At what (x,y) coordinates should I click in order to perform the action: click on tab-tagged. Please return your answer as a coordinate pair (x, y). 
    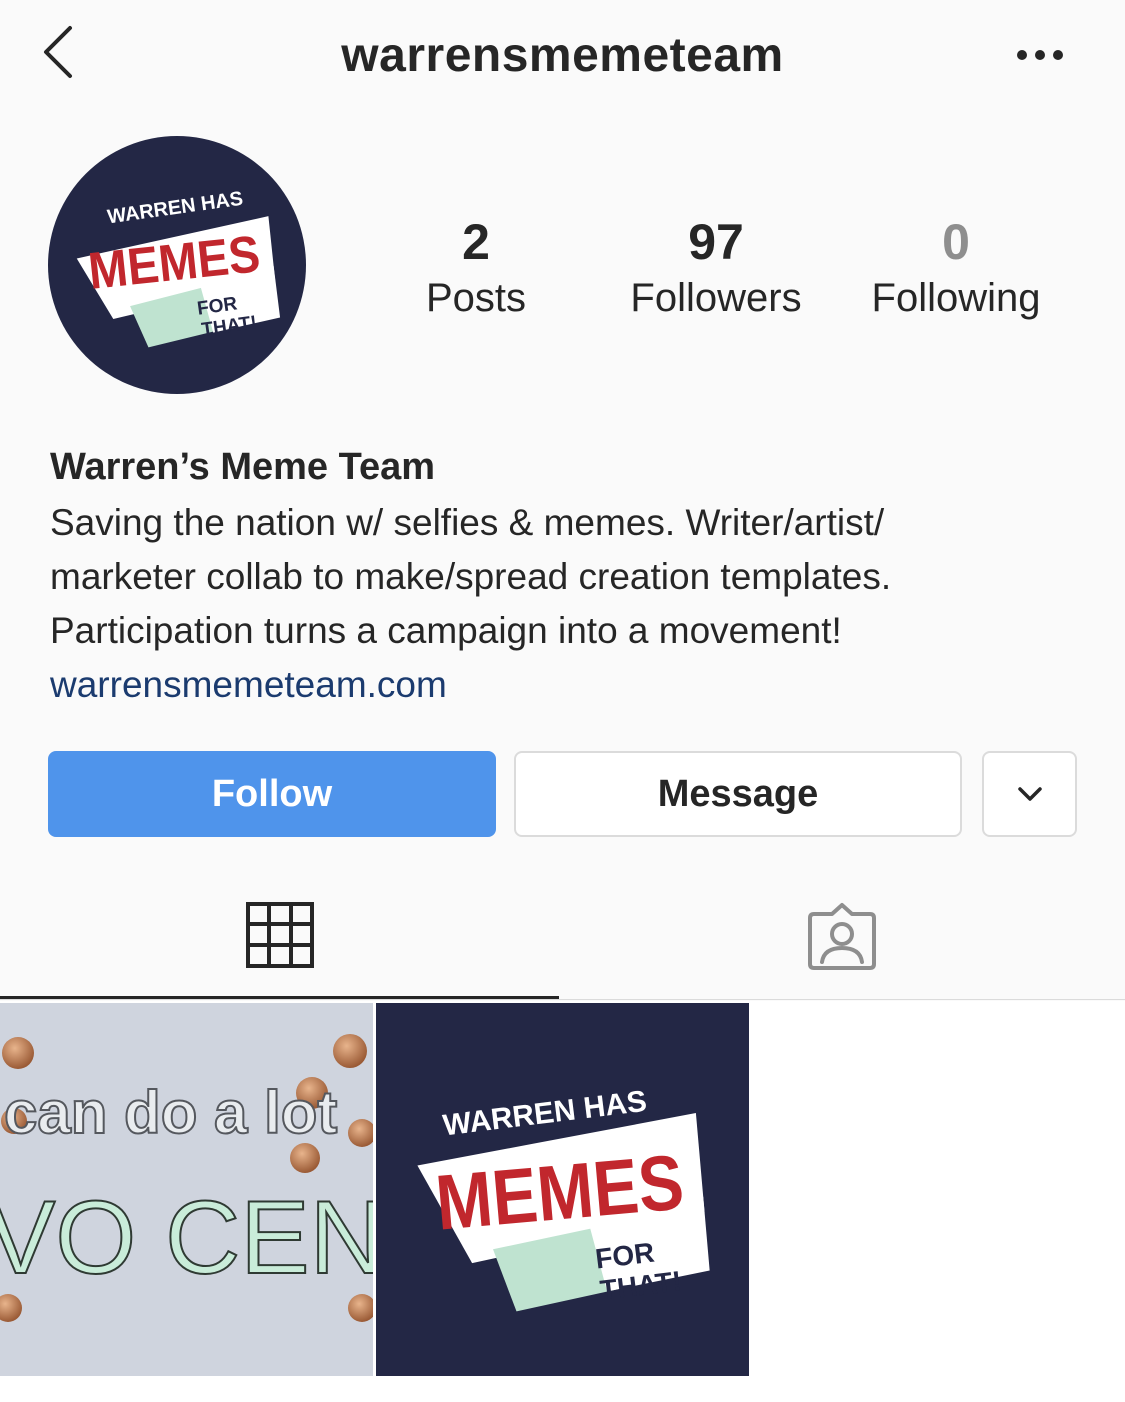
    Looking at the image, I should click on (843, 939).